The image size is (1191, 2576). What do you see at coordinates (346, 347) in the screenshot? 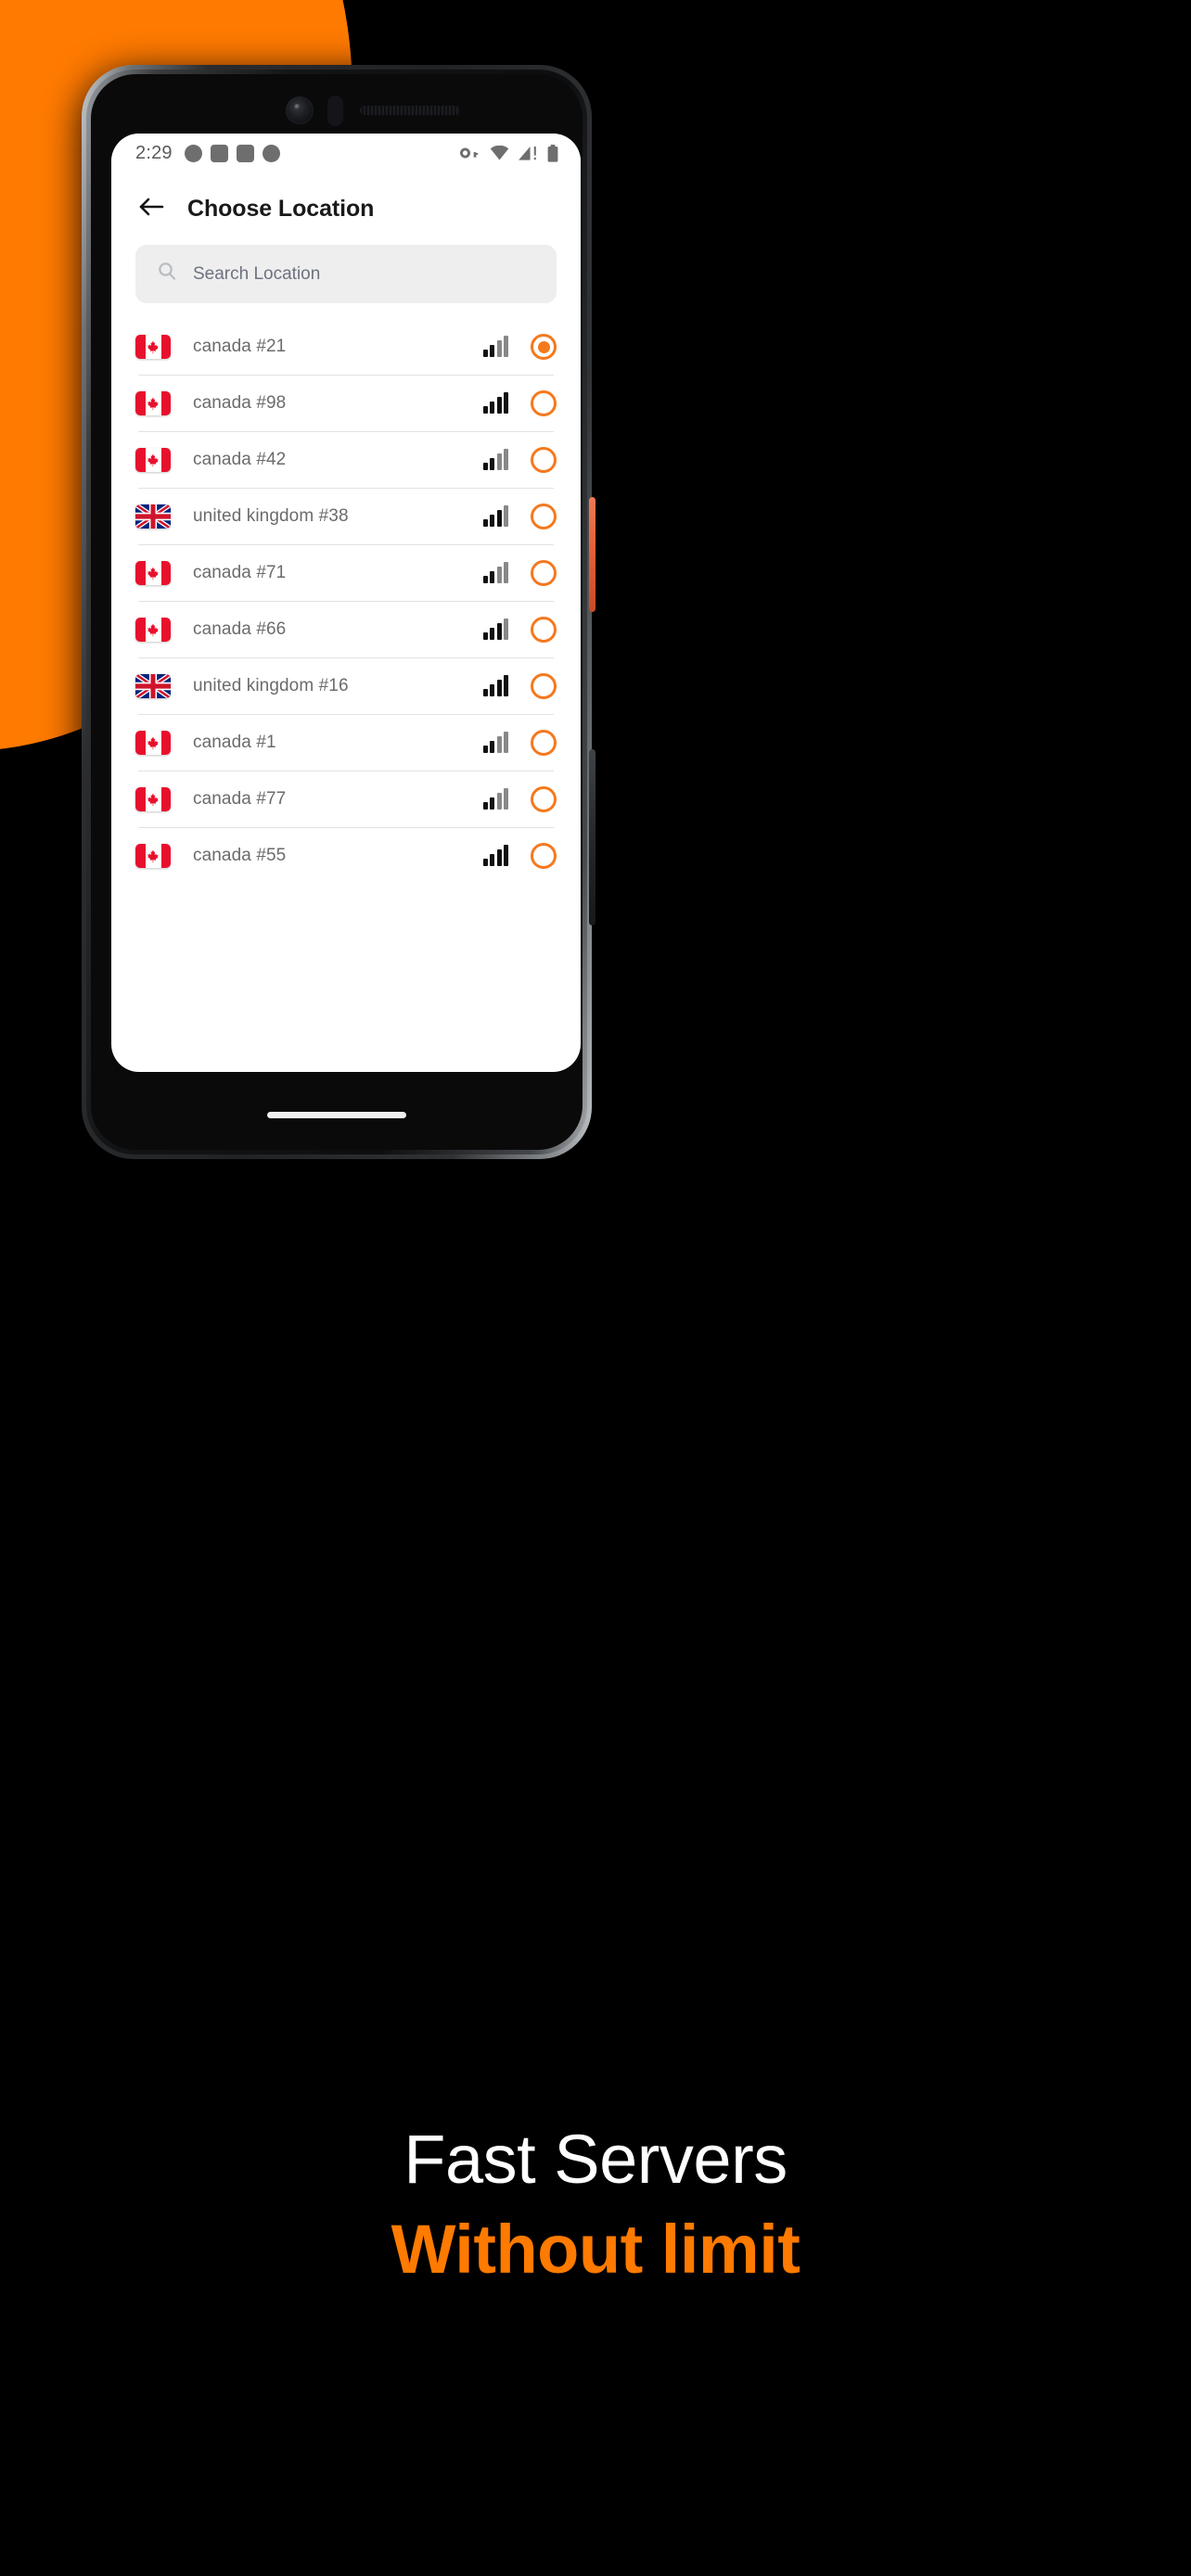
I see `server-list-item: canada #21` at bounding box center [346, 347].